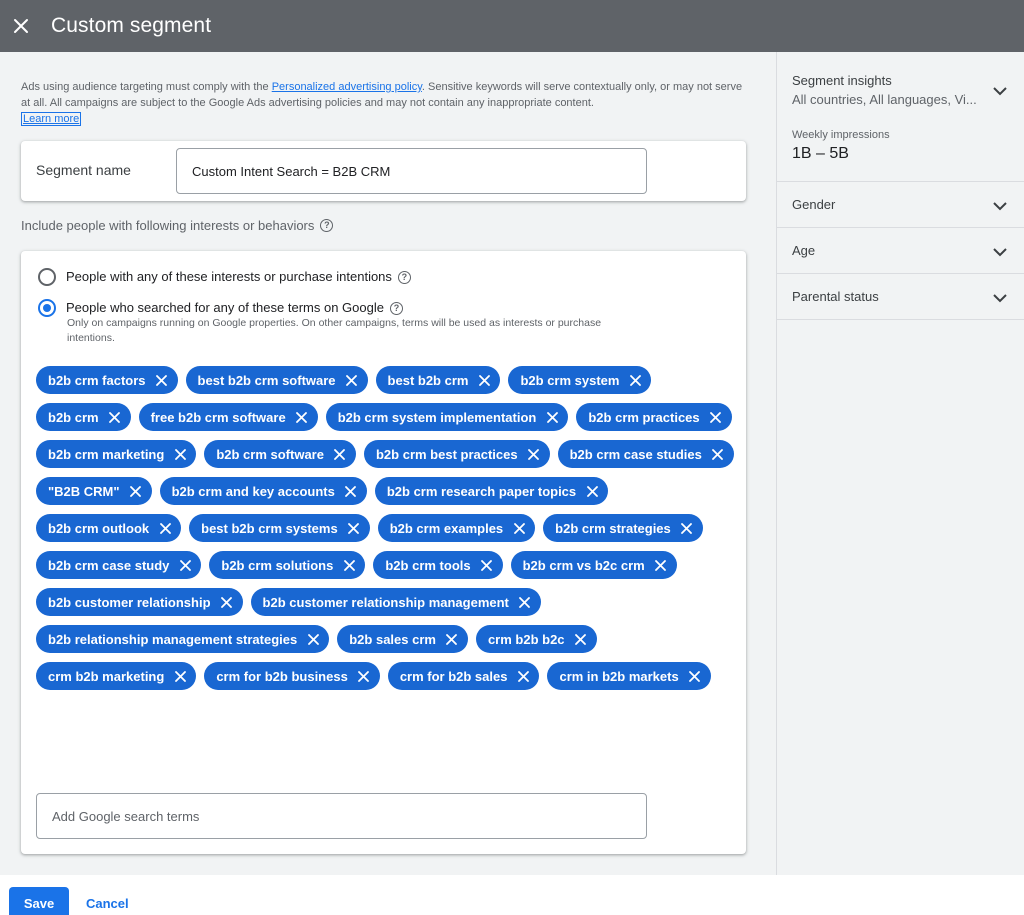  I want to click on search-term-chip: b2b crm research paper topics, so click(491, 491).